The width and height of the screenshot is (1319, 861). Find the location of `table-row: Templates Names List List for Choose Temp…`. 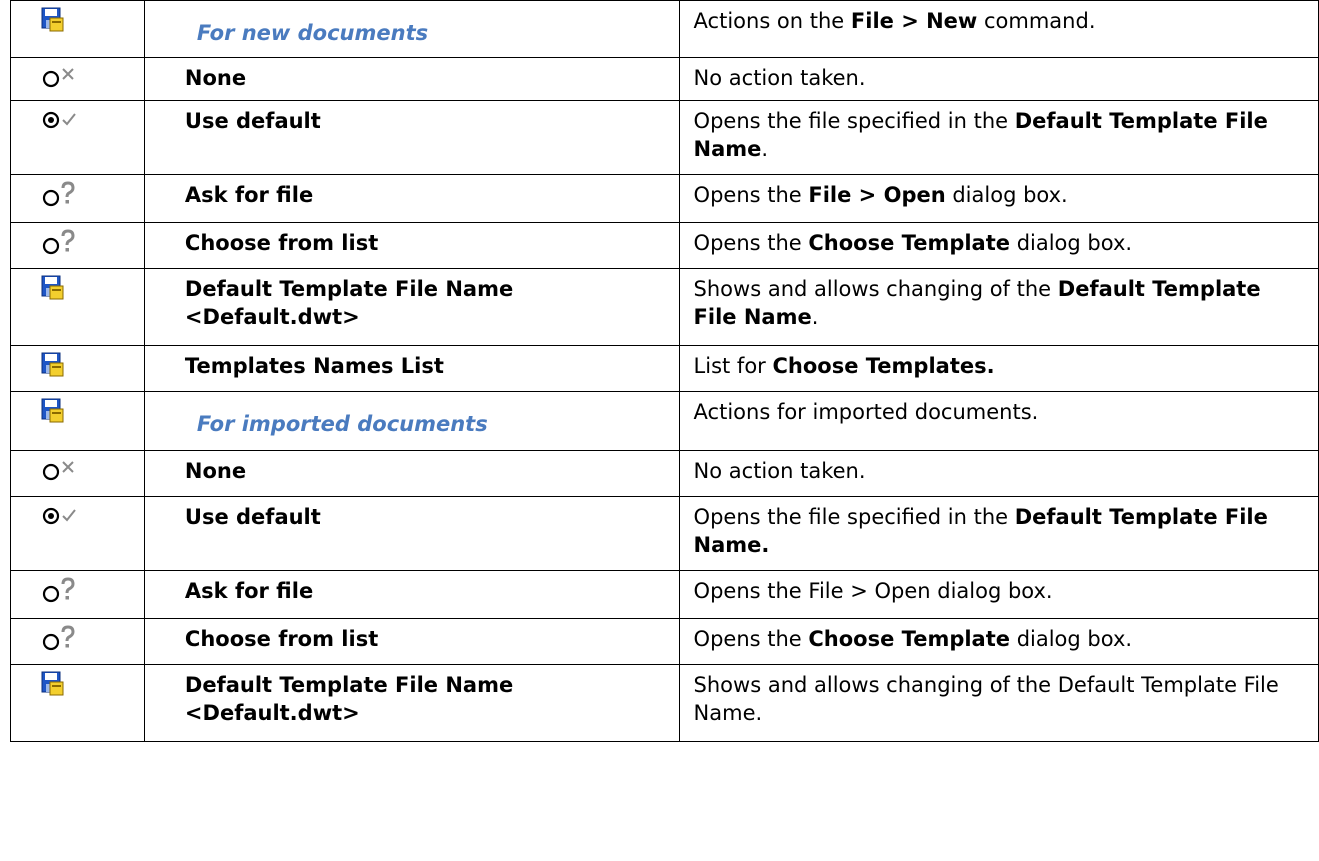

table-row: Templates Names List List for Choose Temp… is located at coordinates (664, 368).